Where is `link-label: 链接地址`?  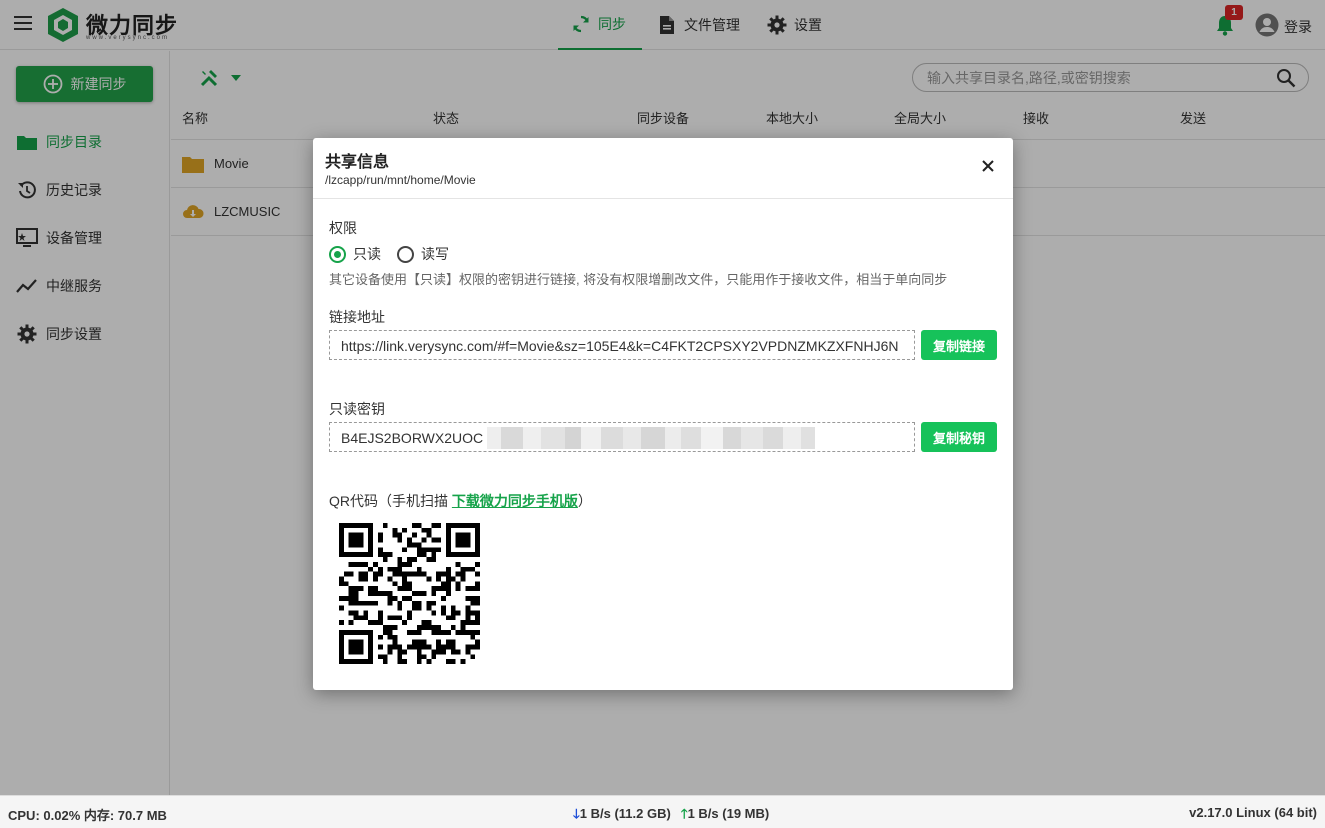
link-label: 链接地址 is located at coordinates (357, 317).